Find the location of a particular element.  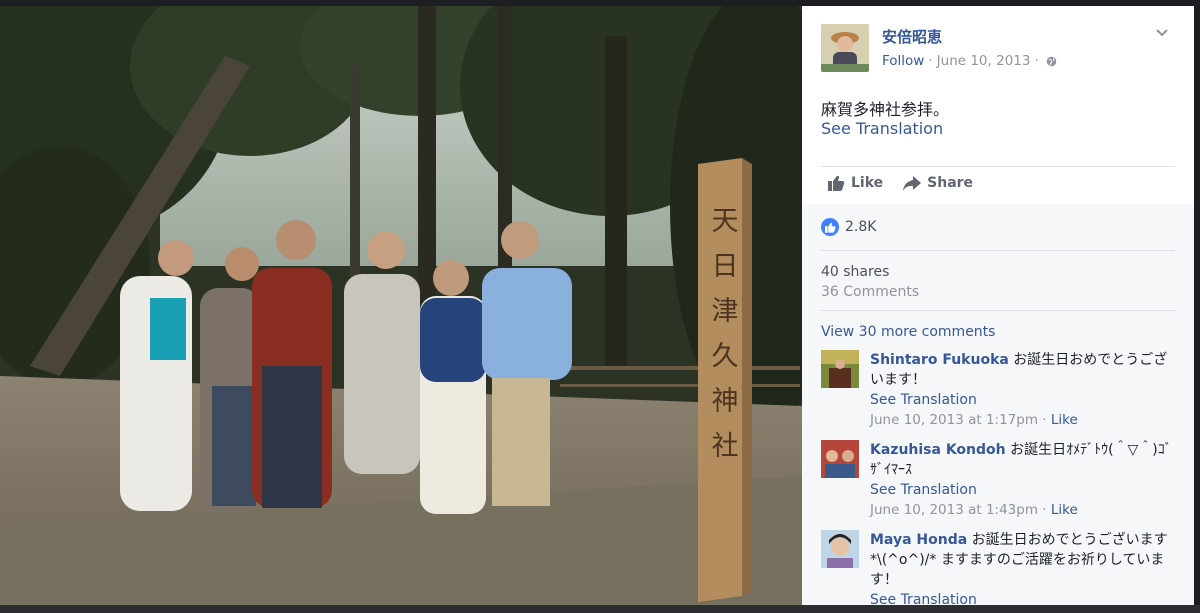

globe-icon is located at coordinates (1051, 61).